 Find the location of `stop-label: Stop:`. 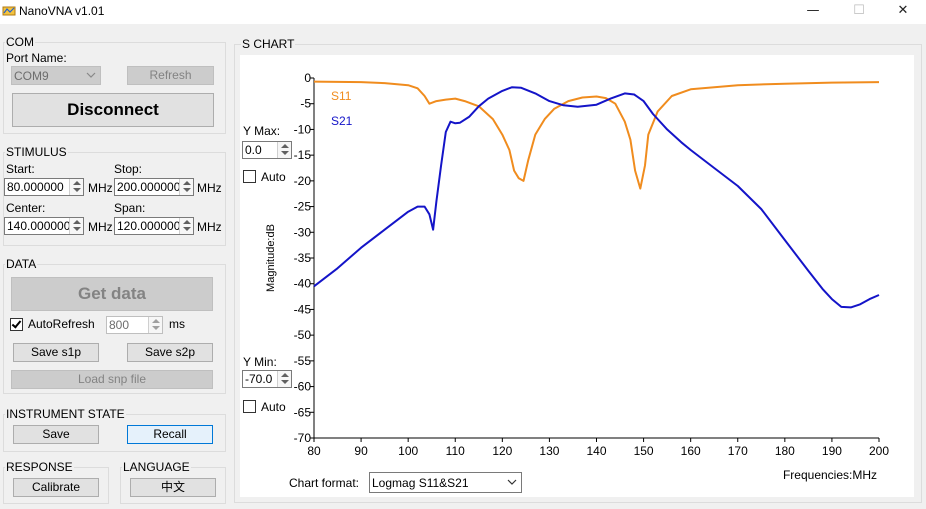

stop-label: Stop: is located at coordinates (128, 169).